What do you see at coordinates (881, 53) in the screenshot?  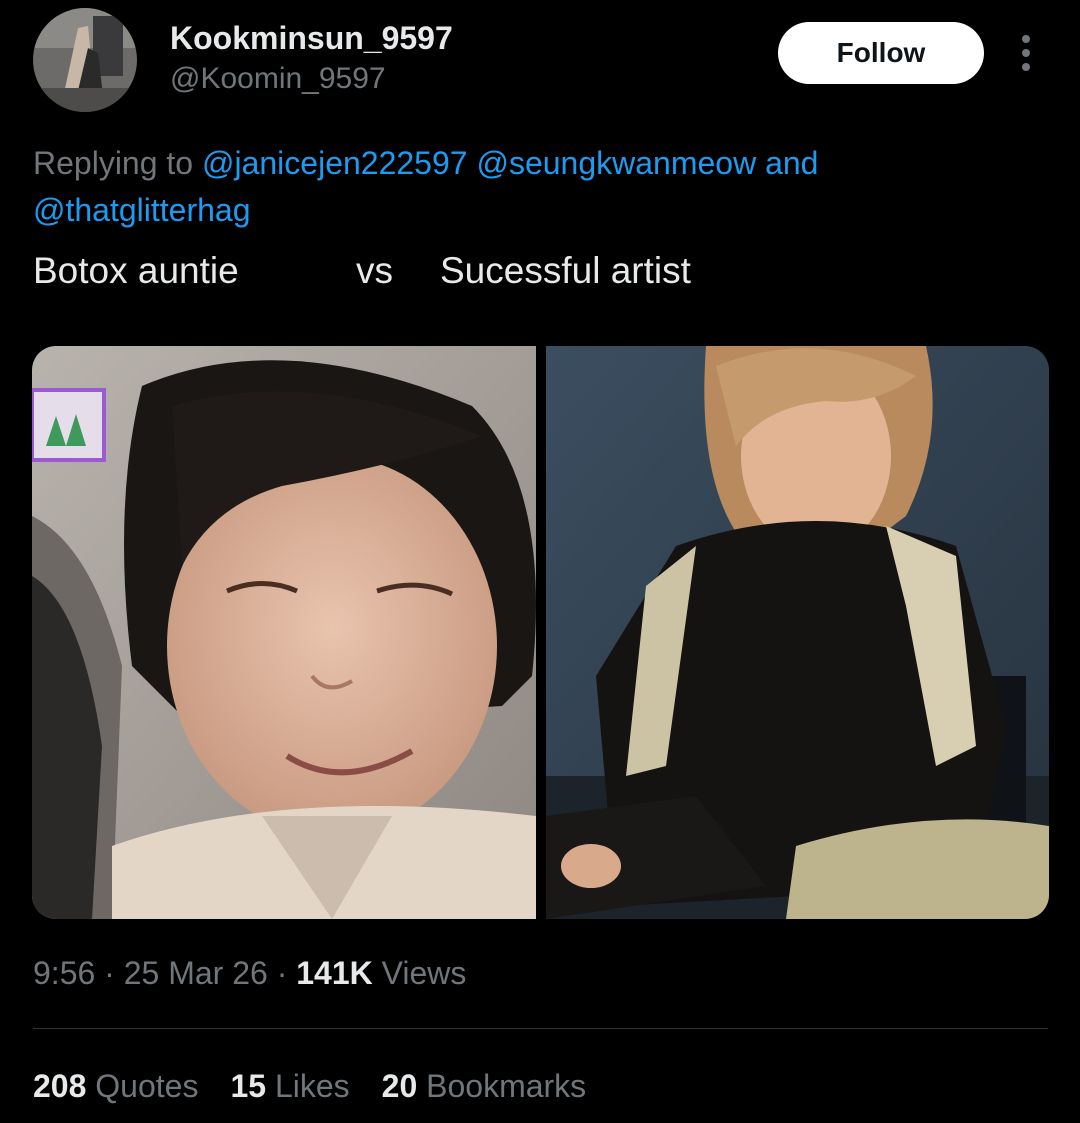 I see `follow-button: Follow` at bounding box center [881, 53].